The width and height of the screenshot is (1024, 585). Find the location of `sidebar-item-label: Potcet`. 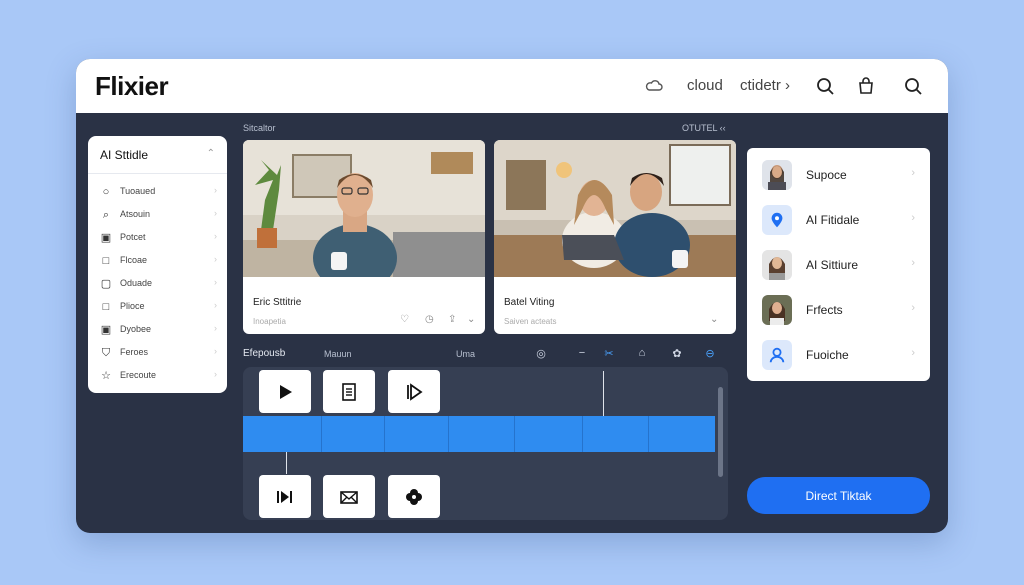

sidebar-item-label: Potcet is located at coordinates (133, 237).